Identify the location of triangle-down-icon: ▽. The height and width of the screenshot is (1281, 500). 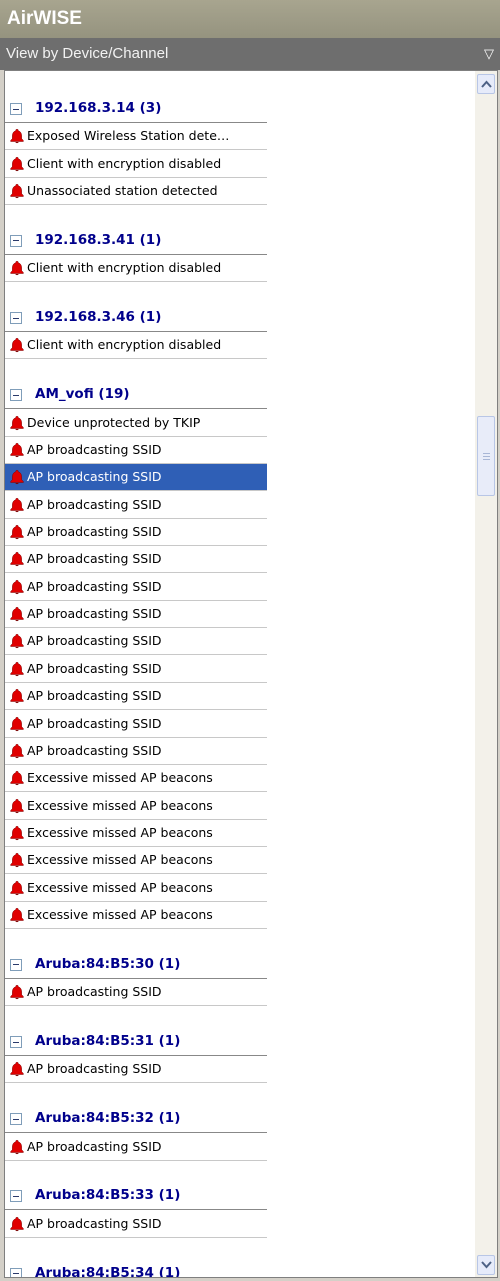
(489, 54).